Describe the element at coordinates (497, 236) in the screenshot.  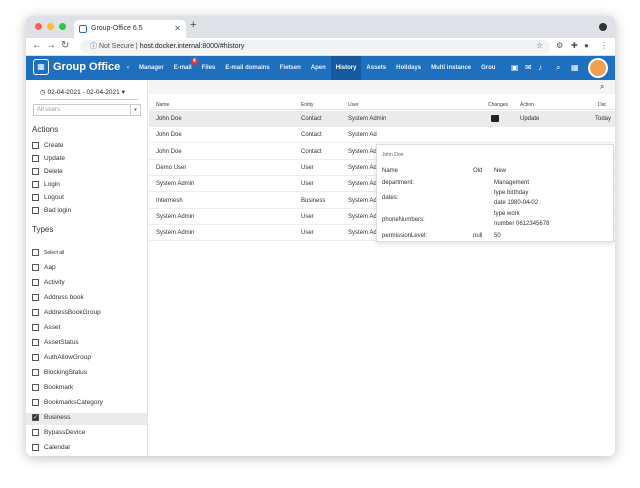
I see `tooltip-new-value: 50` at that location.